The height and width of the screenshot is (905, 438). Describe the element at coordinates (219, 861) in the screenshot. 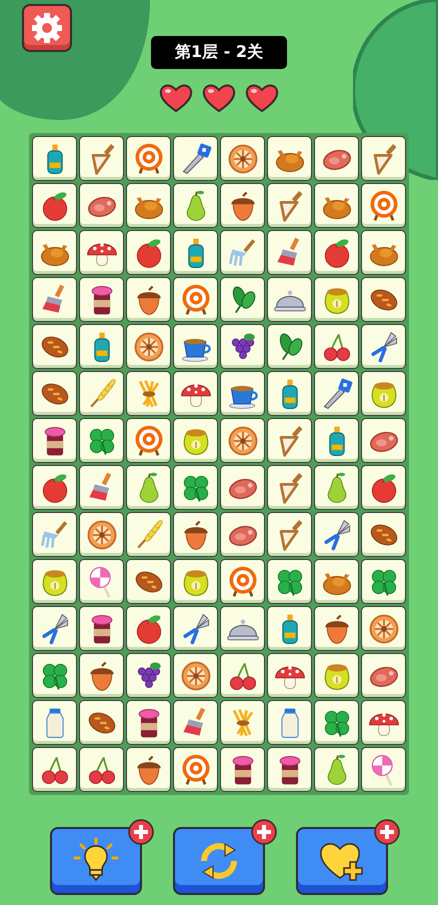

I see `shuffle-button` at that location.